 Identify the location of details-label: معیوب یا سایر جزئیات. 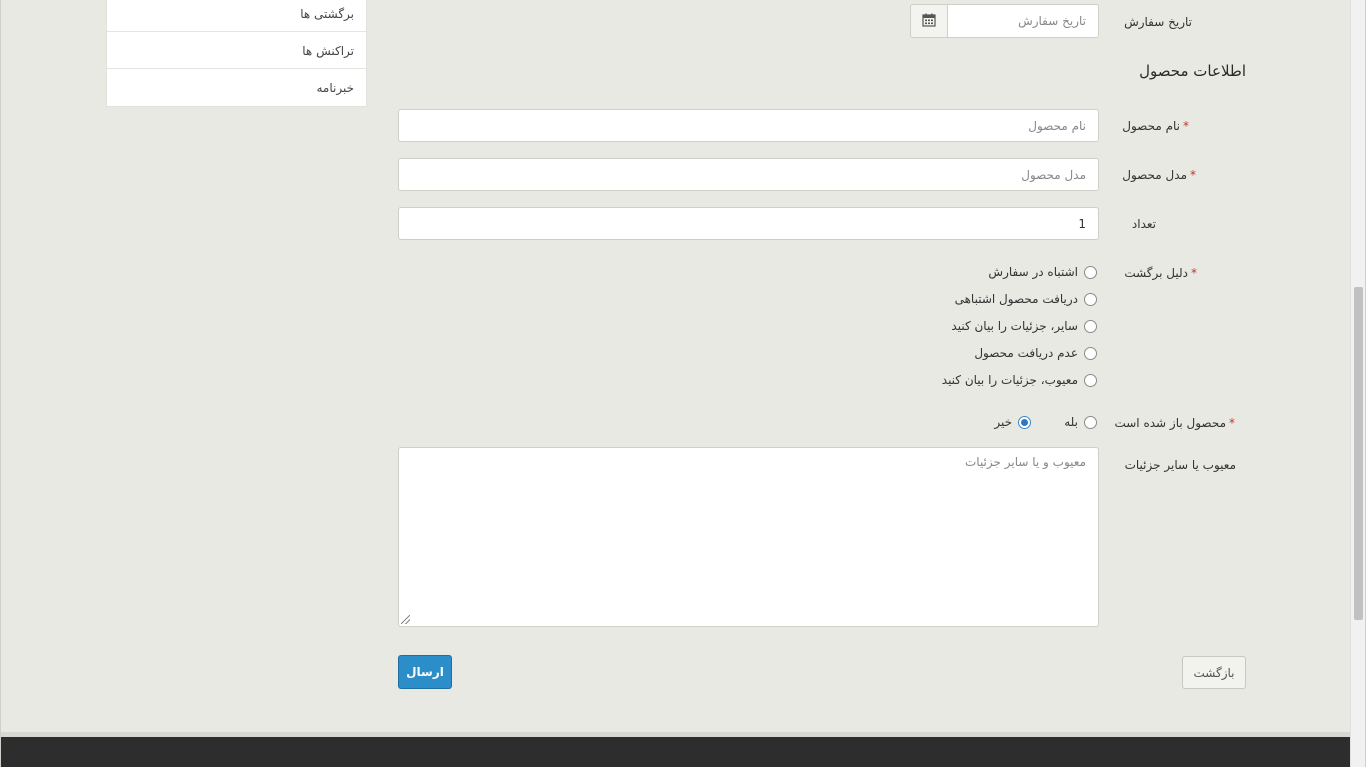
(1180, 465).